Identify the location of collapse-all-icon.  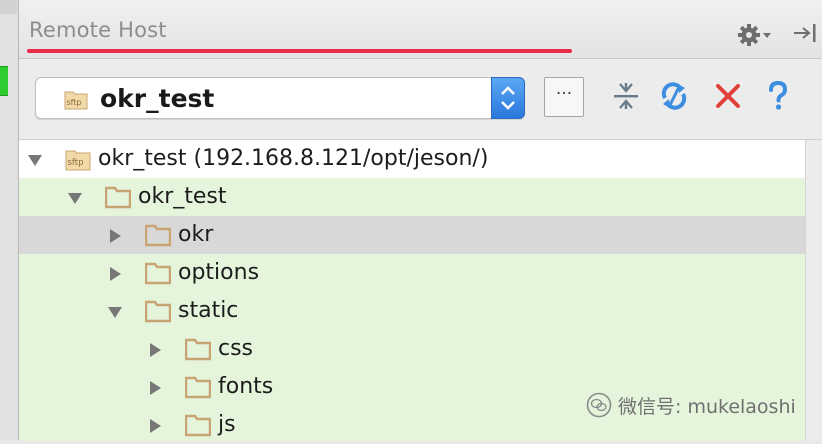
(626, 96).